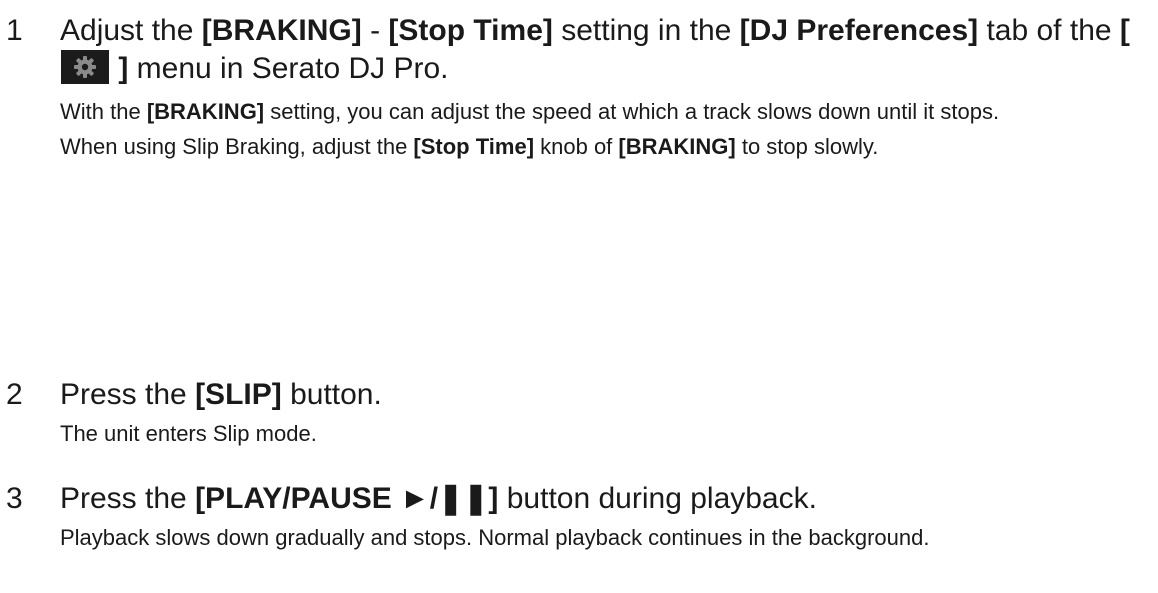 The width and height of the screenshot is (1158, 593). I want to click on play-pause-button-label: [PLAY/PAUSE ►/❚❚], so click(347, 498).